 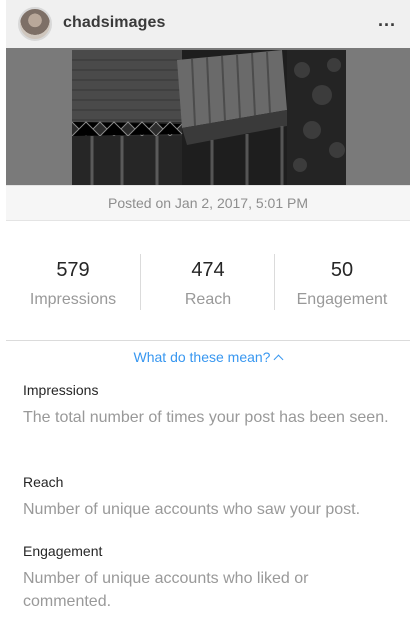 I want to click on engagement-label: Engagement, so click(x=342, y=299).